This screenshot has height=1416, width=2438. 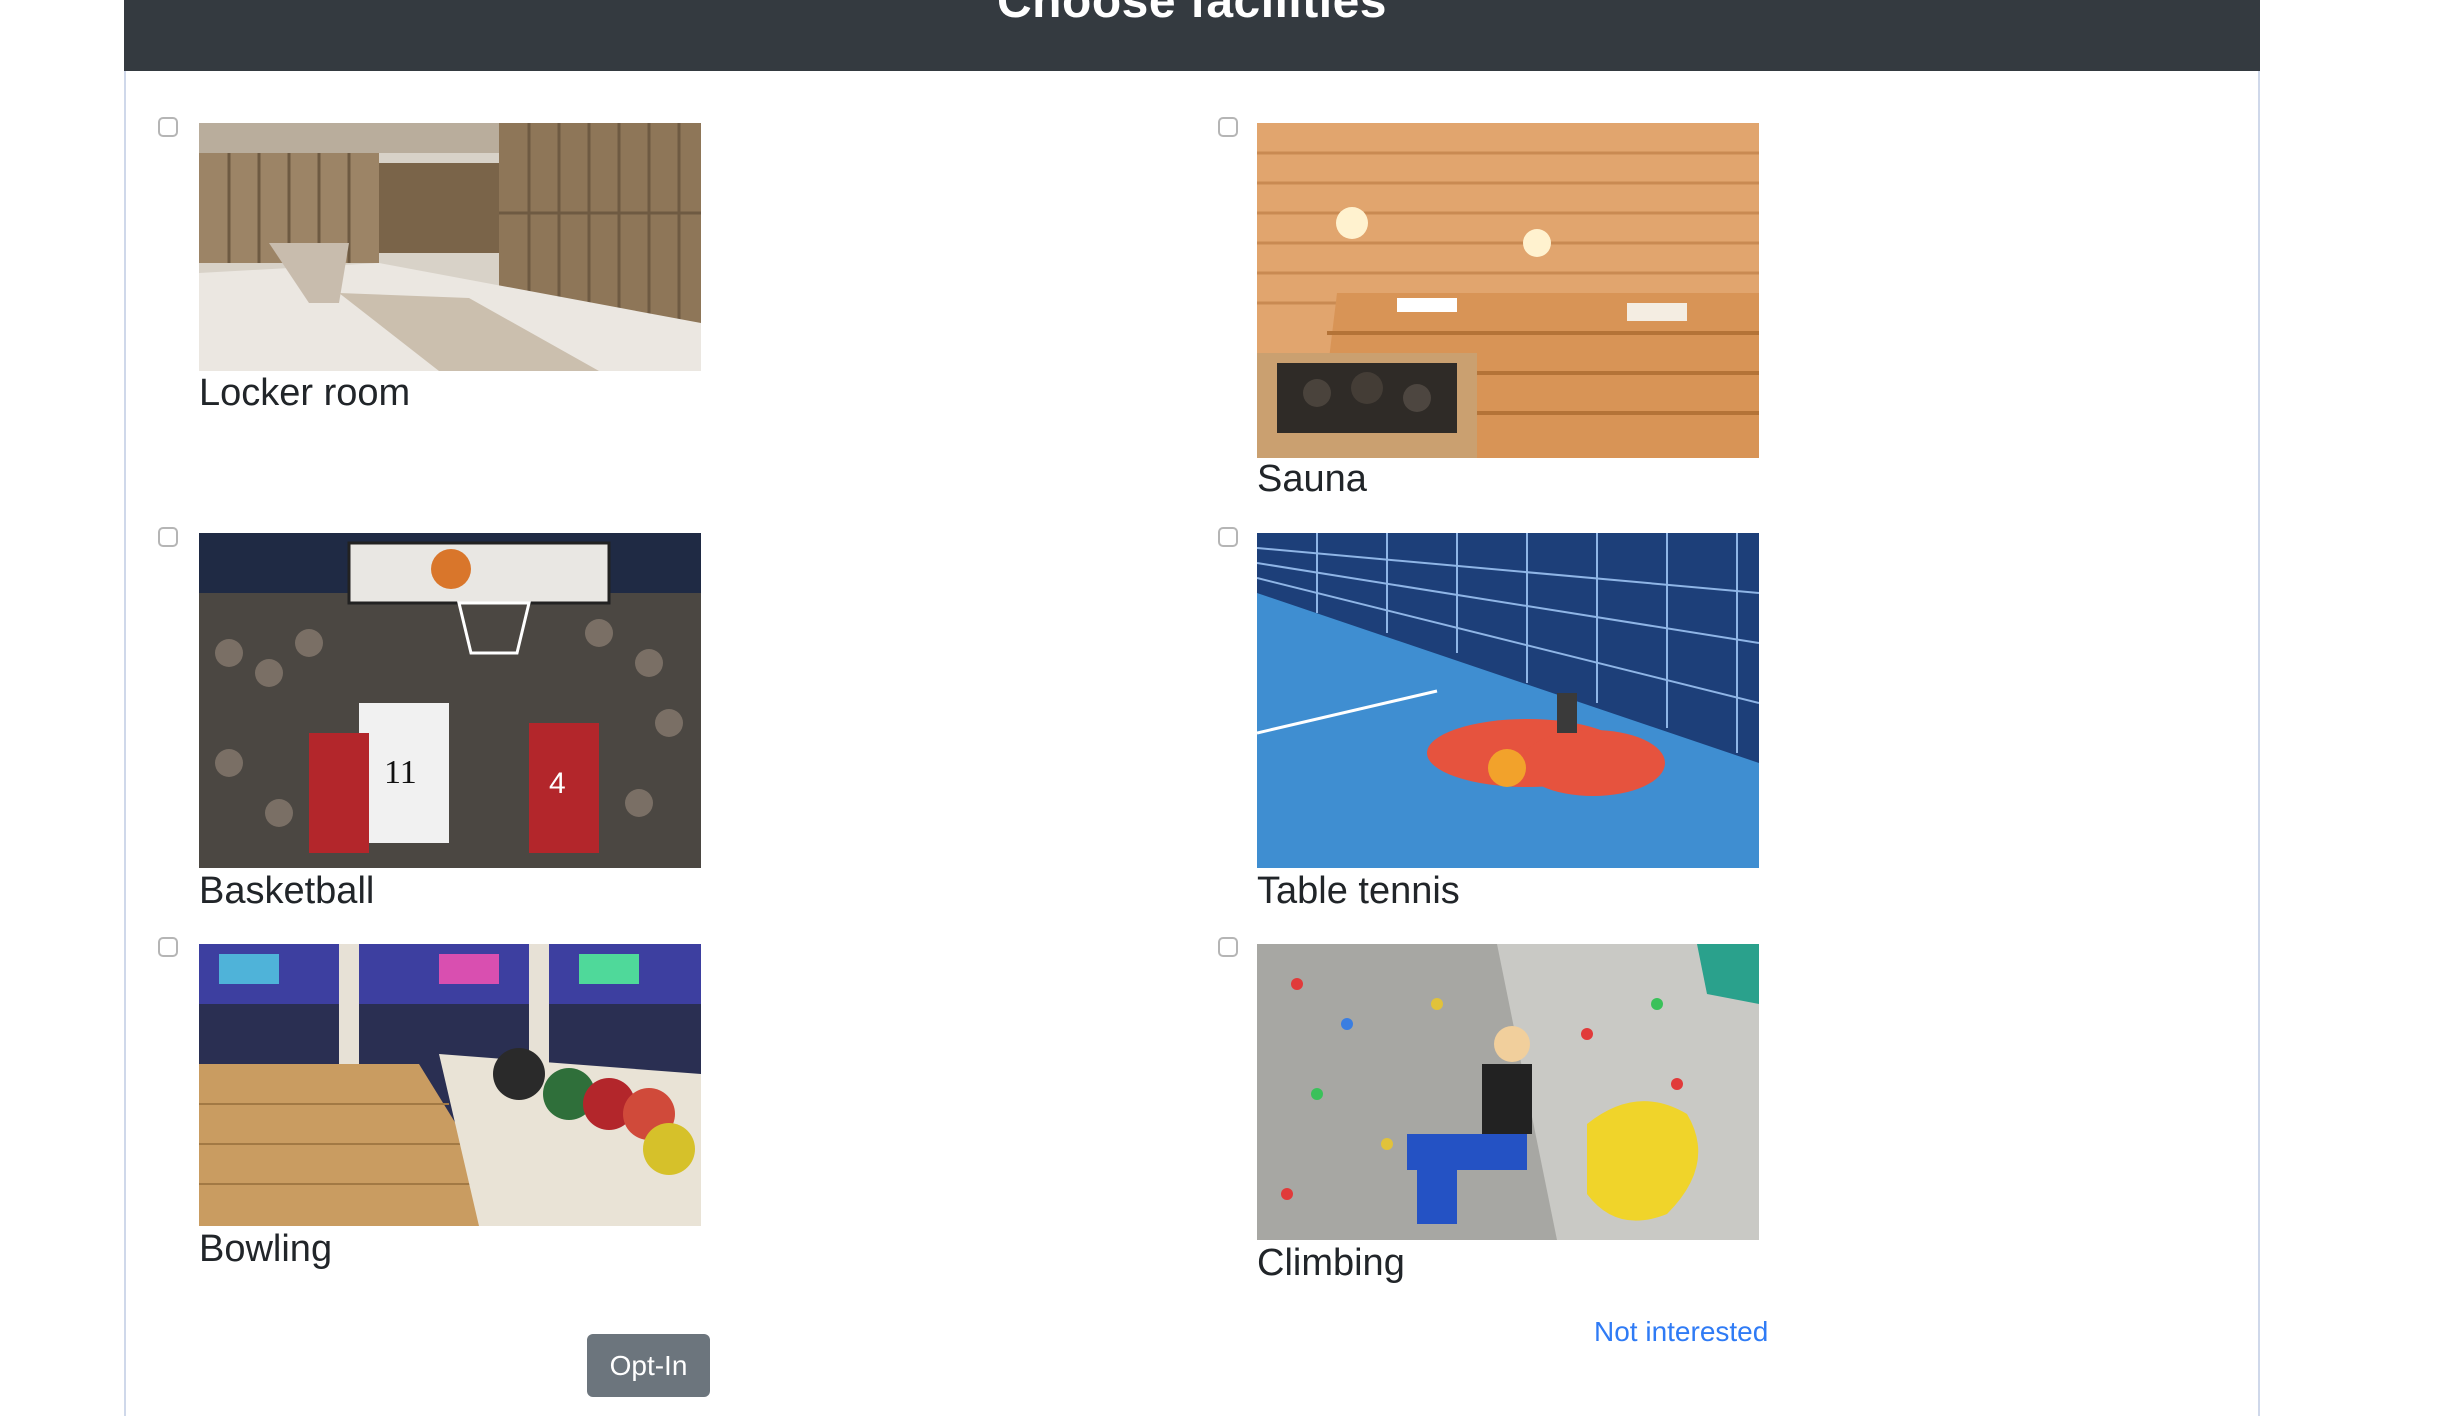 What do you see at coordinates (168, 947) in the screenshot?
I see `bowling-checkbox` at bounding box center [168, 947].